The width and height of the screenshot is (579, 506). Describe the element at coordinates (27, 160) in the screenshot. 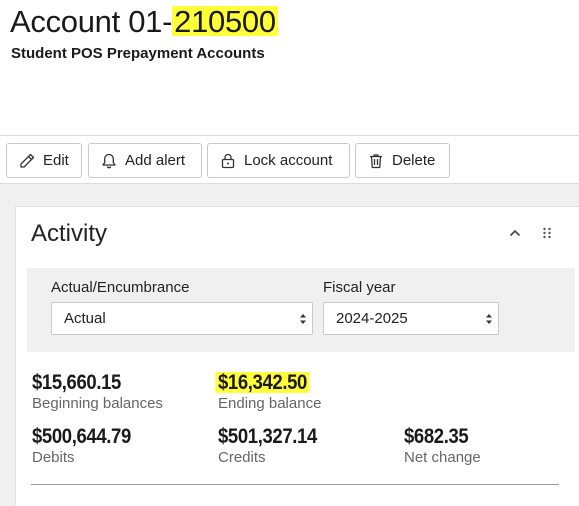

I see `pencil-icon` at that location.